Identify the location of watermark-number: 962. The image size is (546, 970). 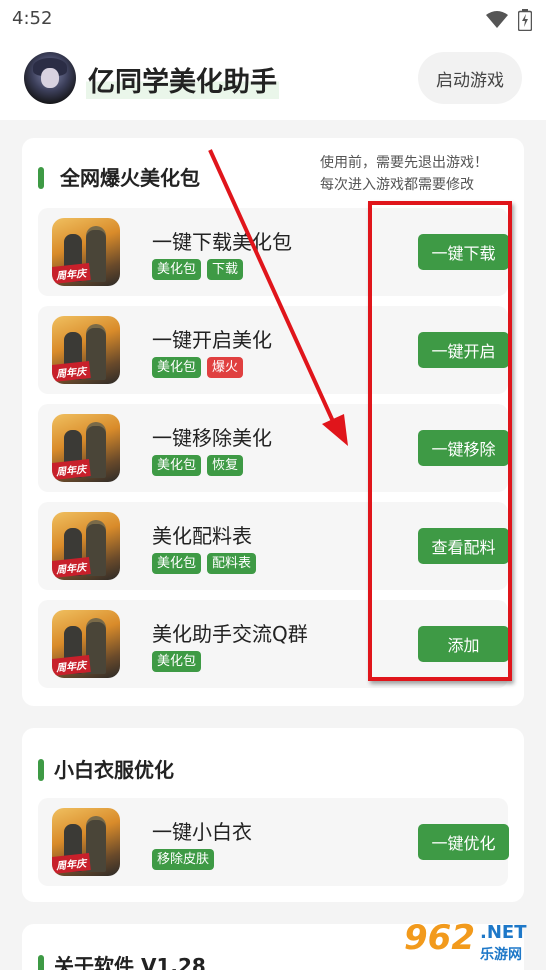
(439, 938).